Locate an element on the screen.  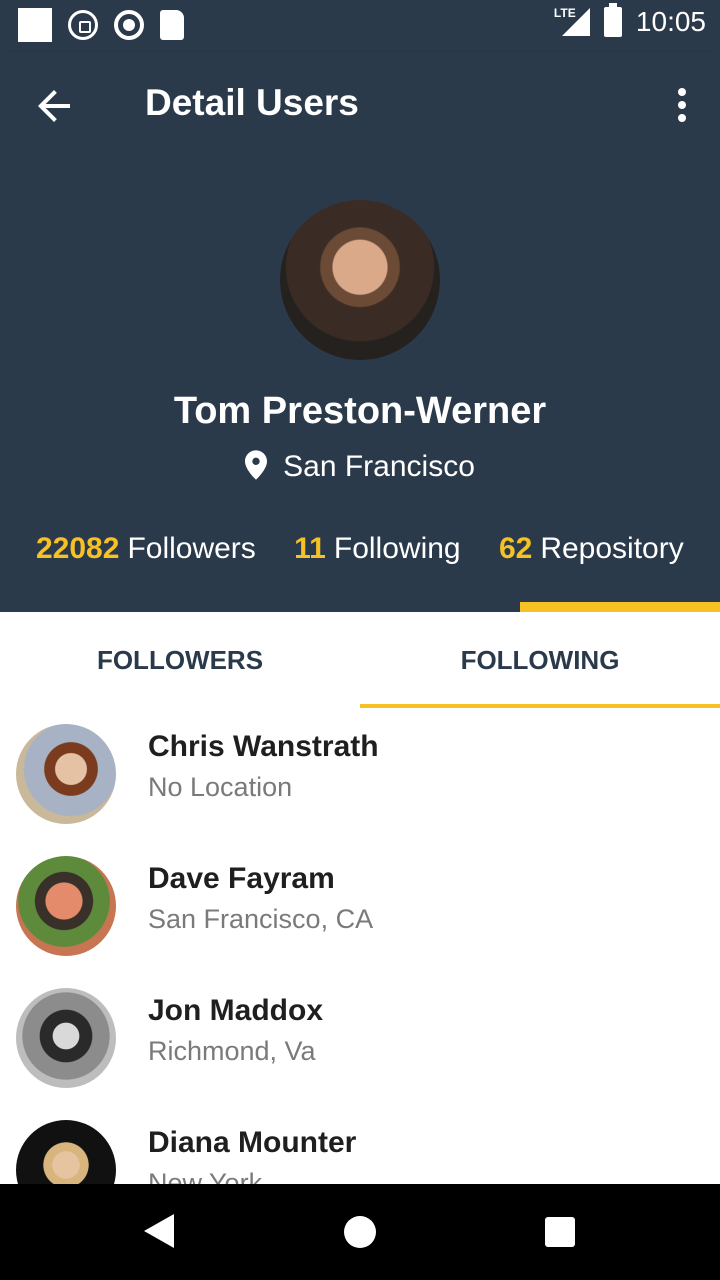
stat-repository: 62 Repository is located at coordinates (591, 549).